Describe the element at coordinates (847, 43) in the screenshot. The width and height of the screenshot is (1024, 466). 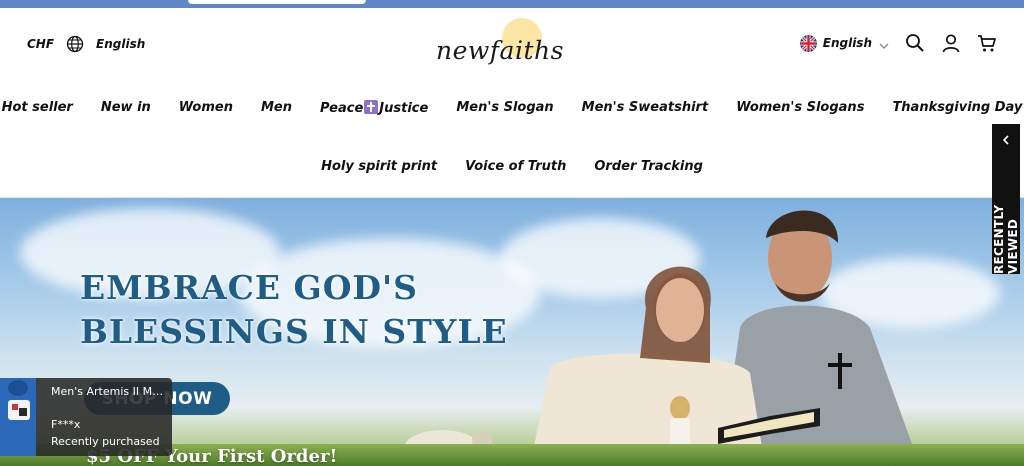
I see `language-label: English` at that location.